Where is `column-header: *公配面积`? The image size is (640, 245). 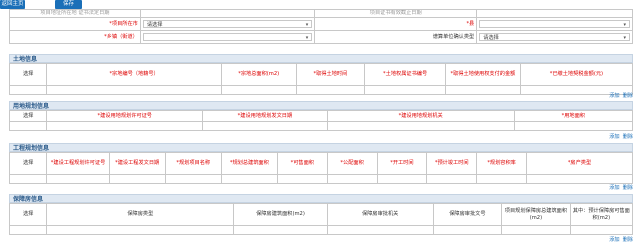
column-header: *公配面积 is located at coordinates (352, 163).